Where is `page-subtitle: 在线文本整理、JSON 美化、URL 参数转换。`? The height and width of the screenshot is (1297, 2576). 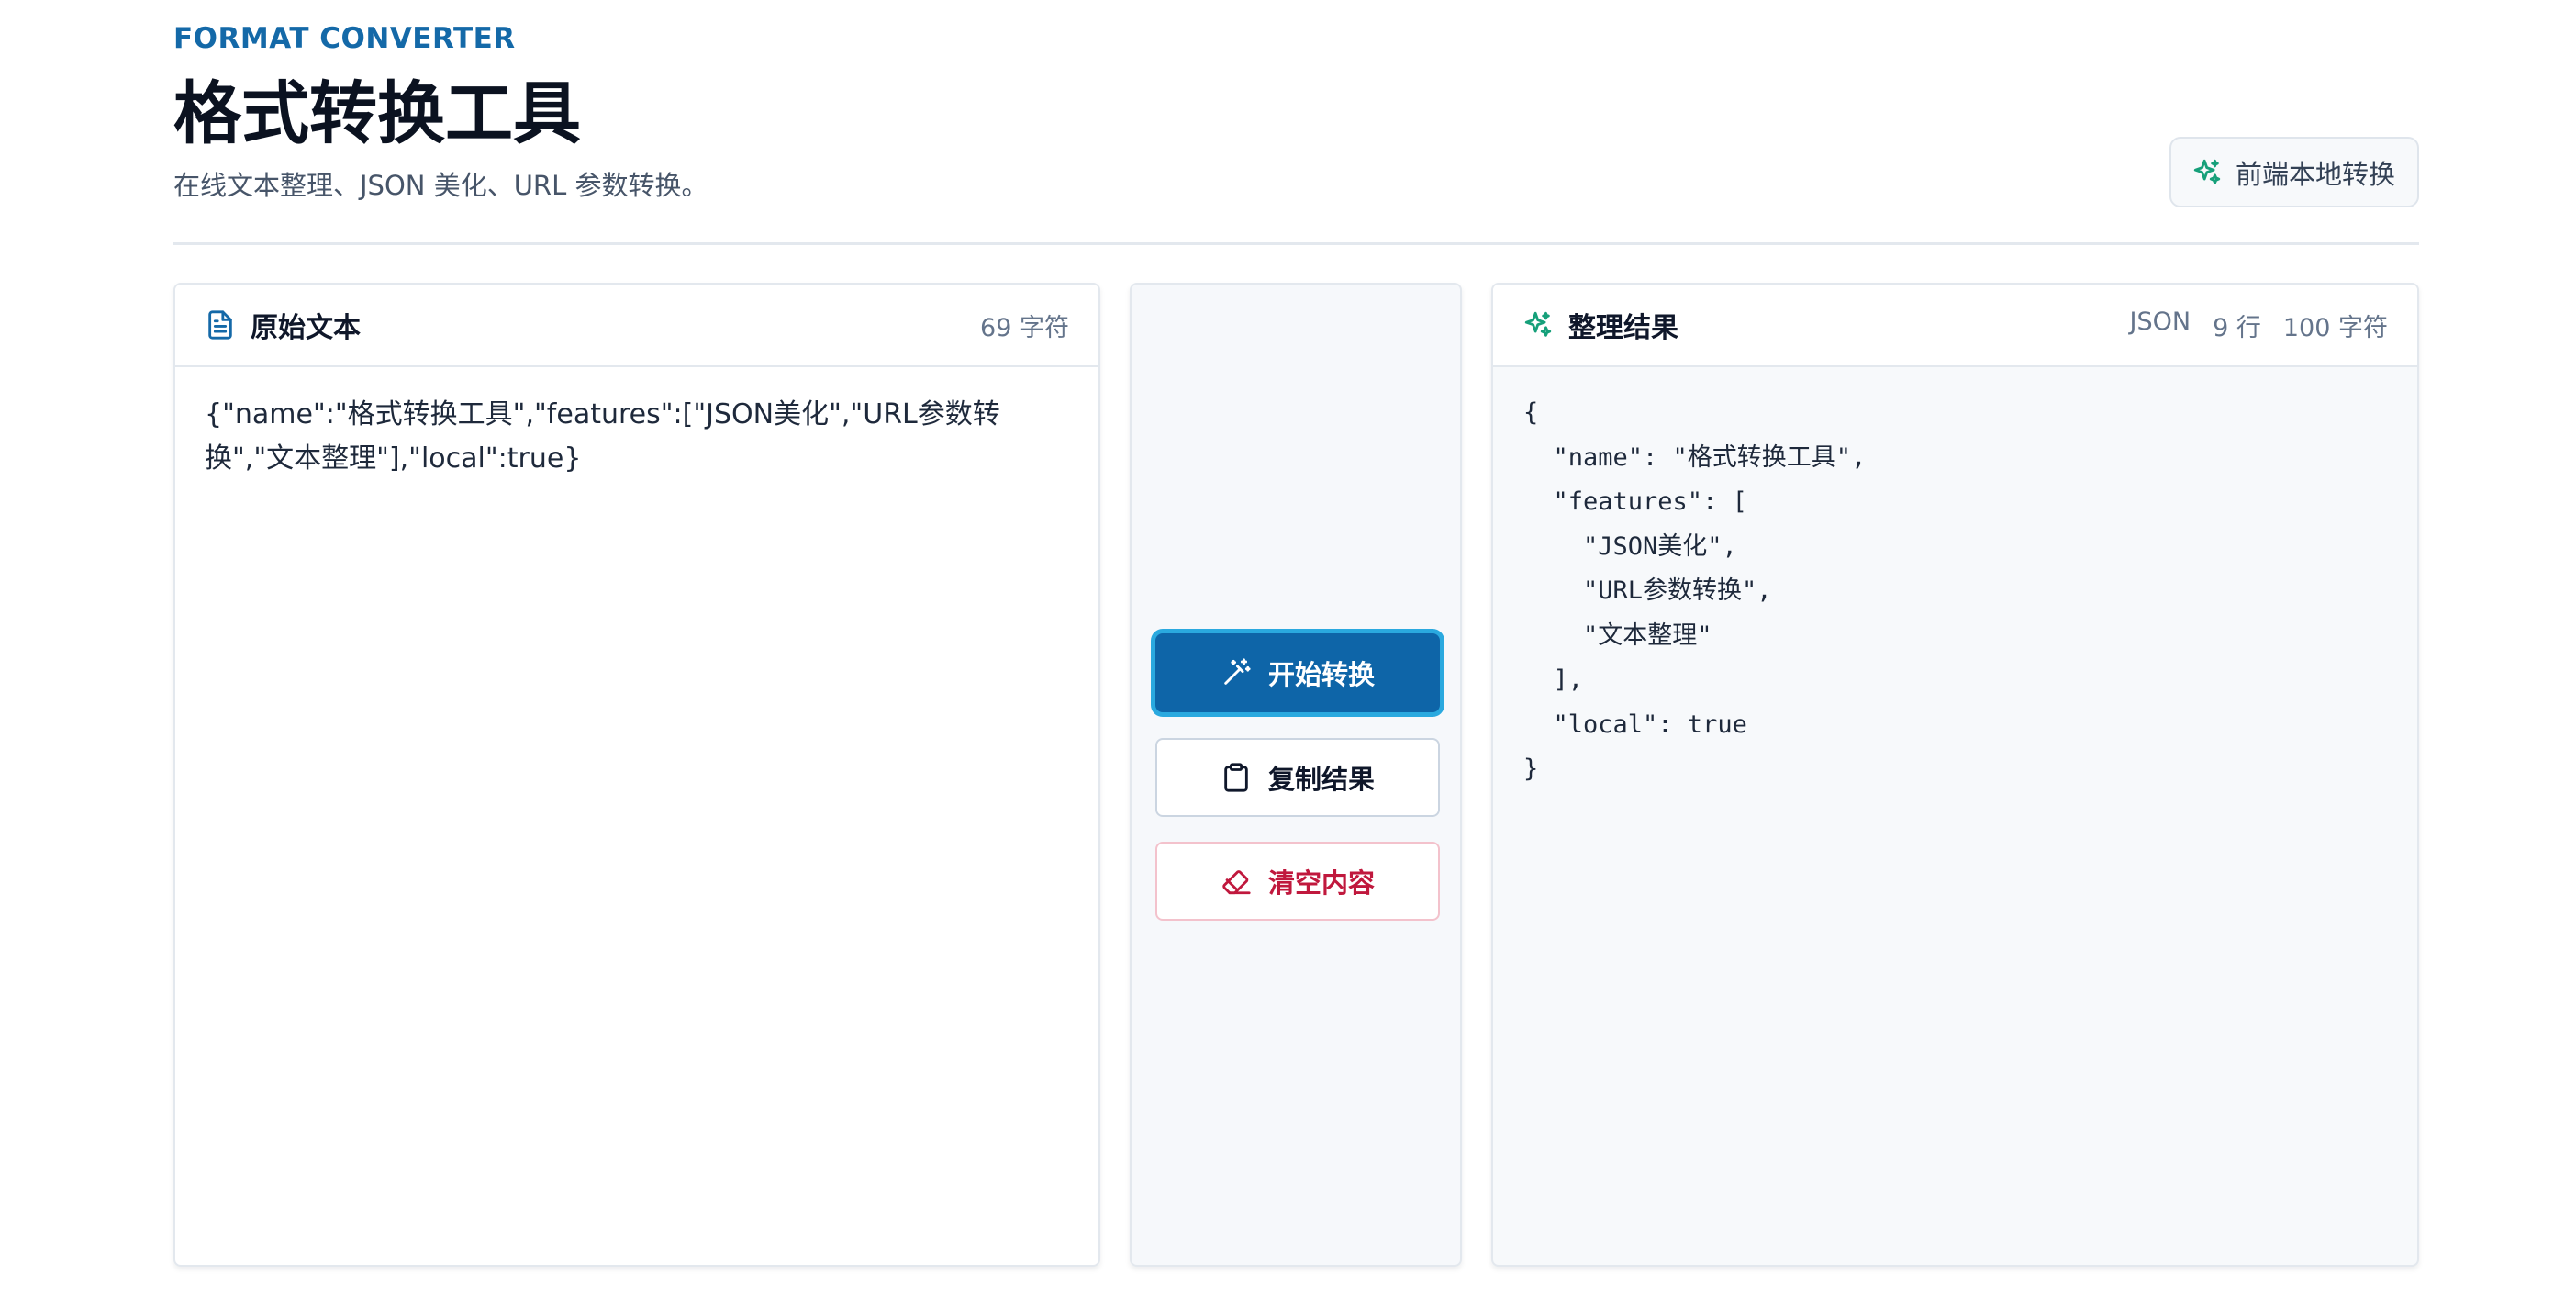
page-subtitle: 在线文本整理、JSON 美化、URL 参数转换。 is located at coordinates (440, 186).